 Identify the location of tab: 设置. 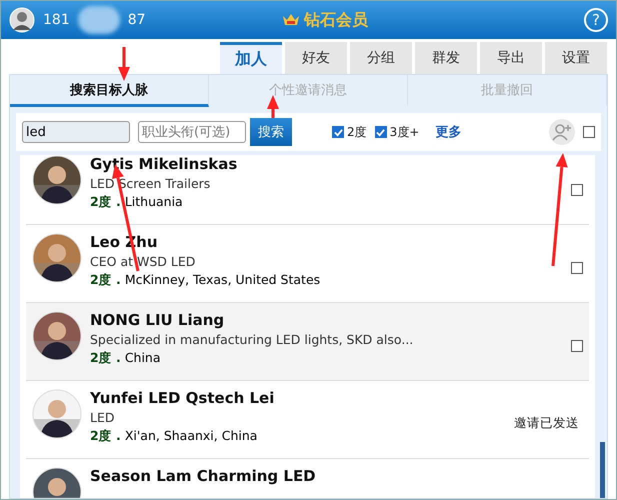
(576, 58).